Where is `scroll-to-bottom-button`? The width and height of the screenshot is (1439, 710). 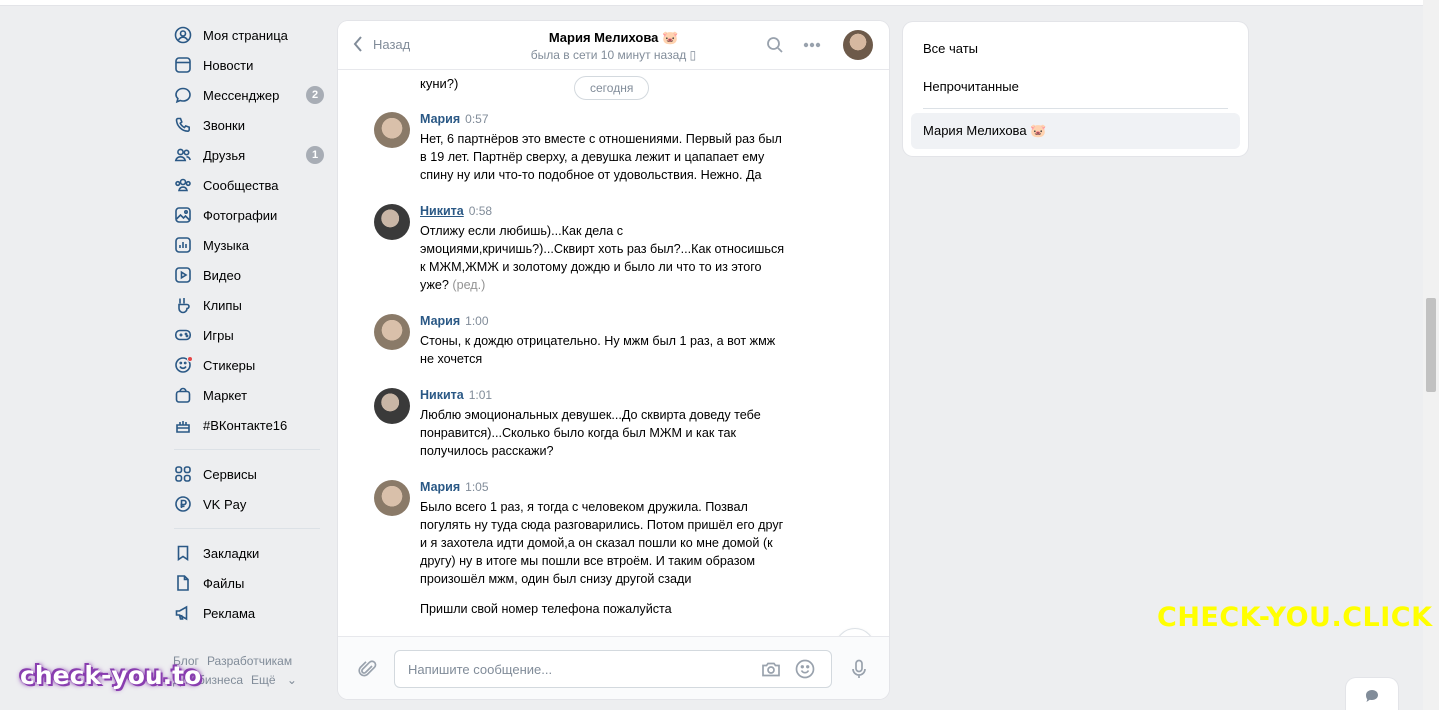
scroll-to-bottom-button is located at coordinates (855, 632).